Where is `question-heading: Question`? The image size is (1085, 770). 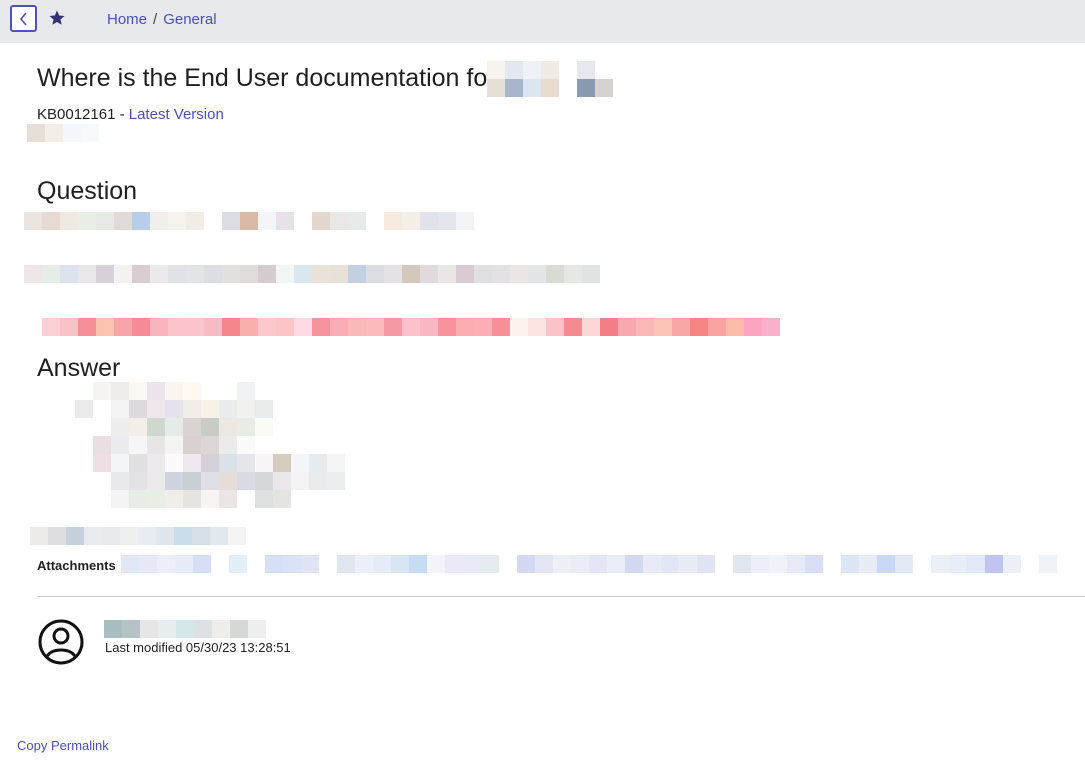 question-heading: Question is located at coordinates (87, 191).